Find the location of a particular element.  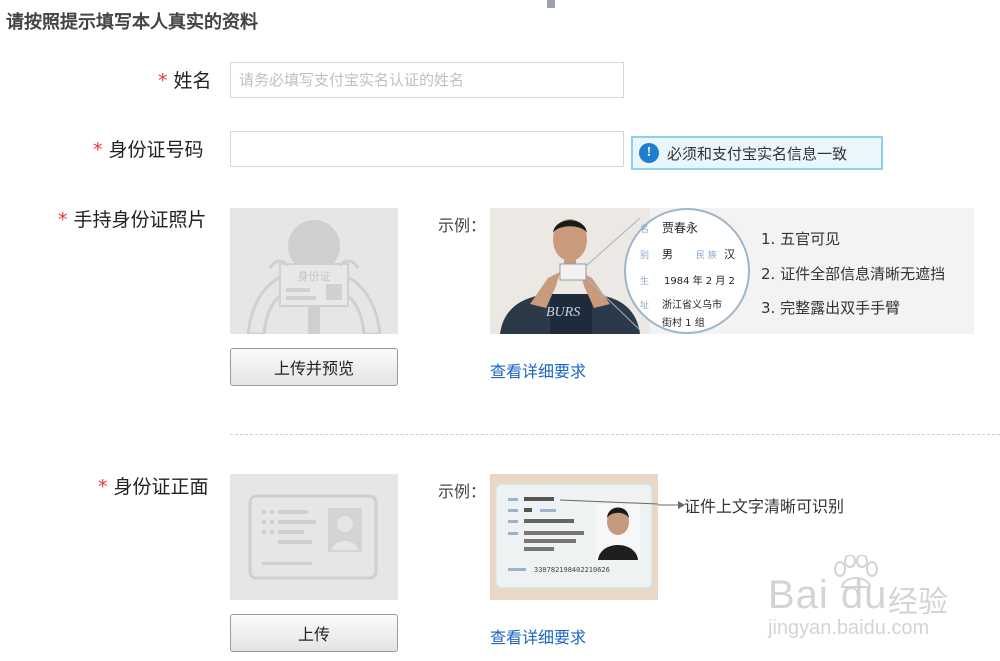

annotation-arrow-icon is located at coordinates (671, 505).